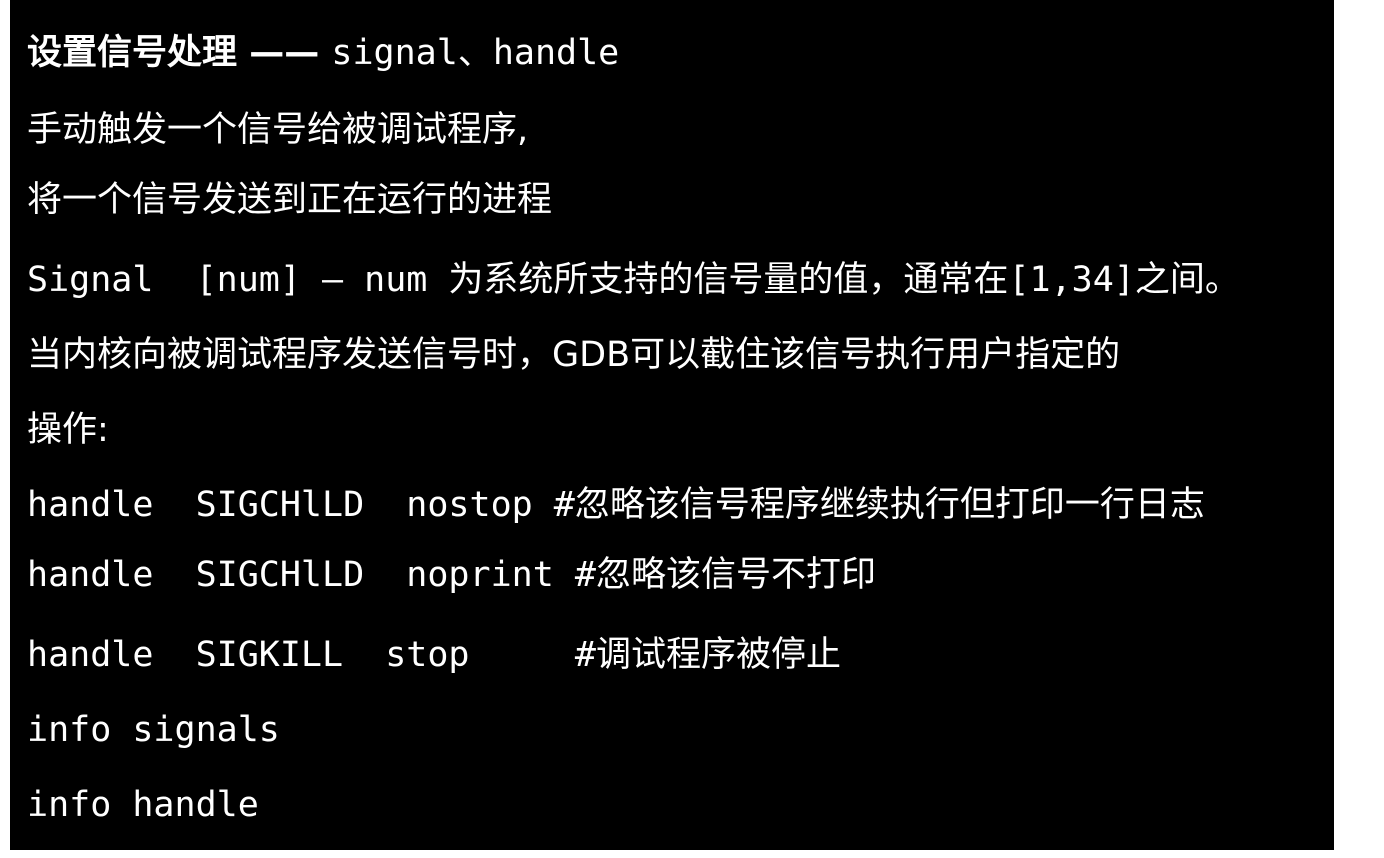 The height and width of the screenshot is (858, 1384). What do you see at coordinates (574, 355) in the screenshot?
I see `text-line-kernel-signal: 当内核向被调试程序发送信号时，GDB可以截住该信号执行用户指定的` at bounding box center [574, 355].